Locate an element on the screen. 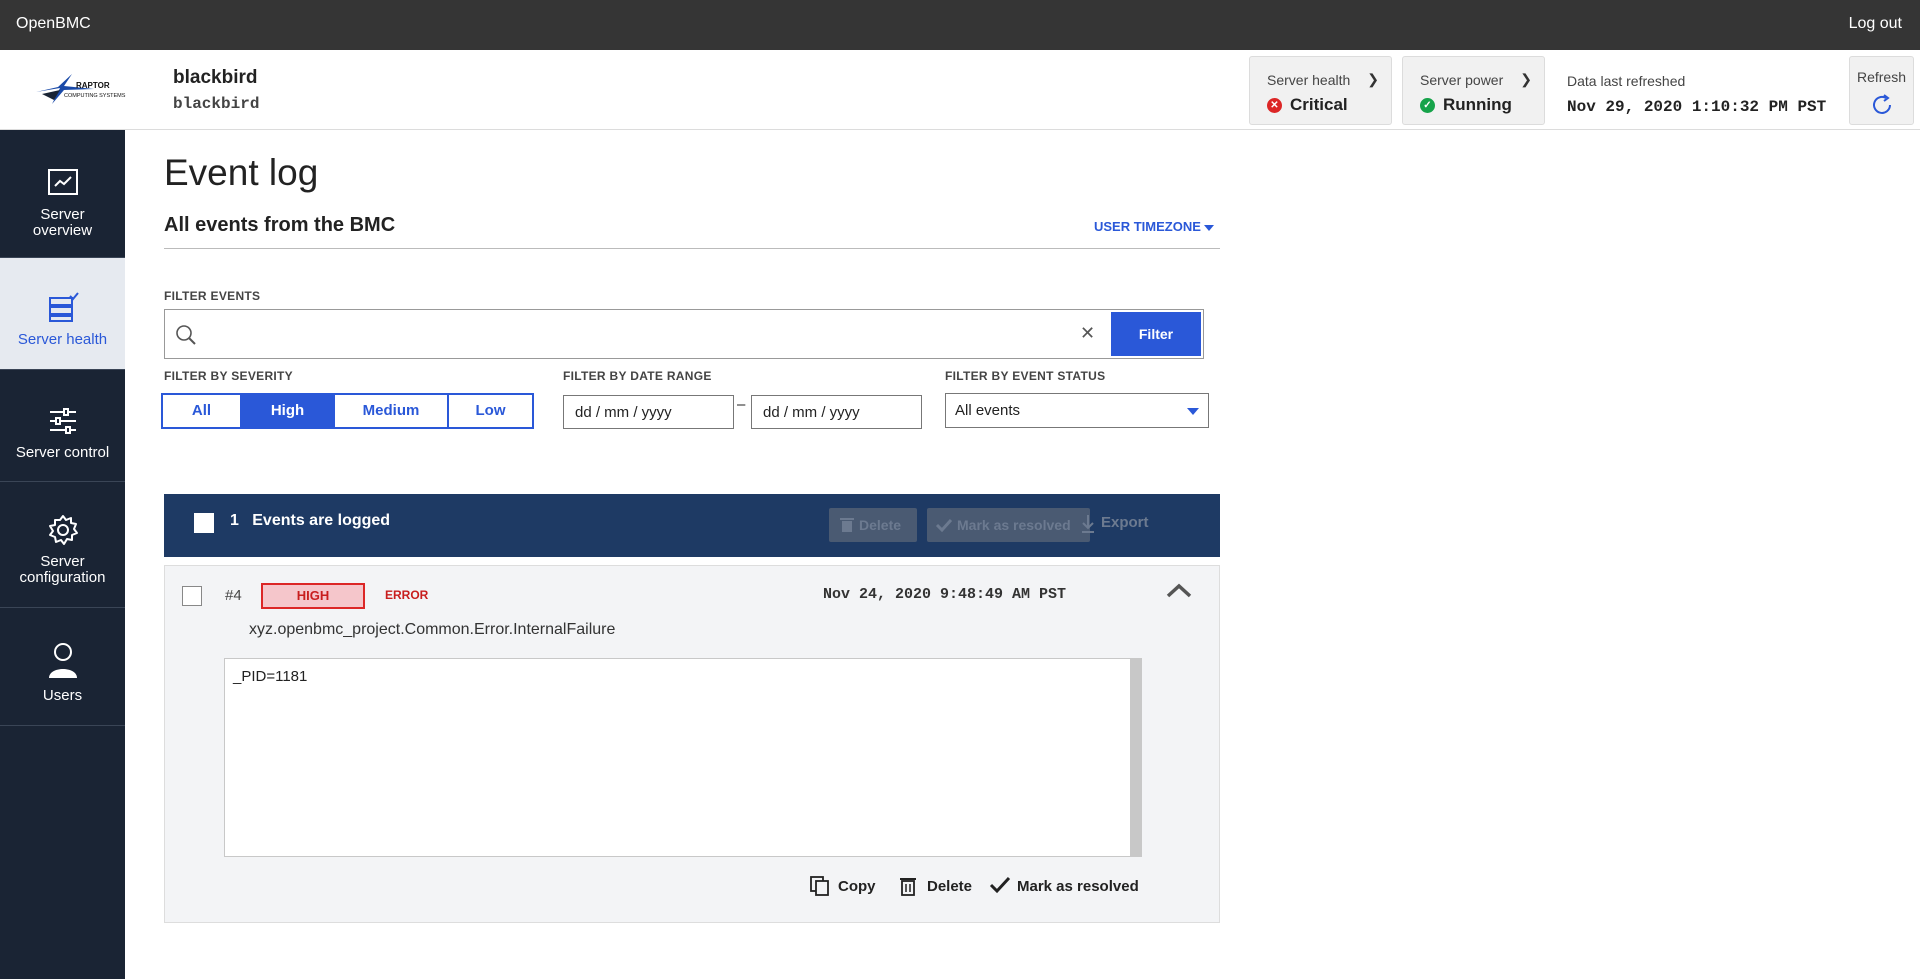  bulk-delete-label: Delete is located at coordinates (880, 525).